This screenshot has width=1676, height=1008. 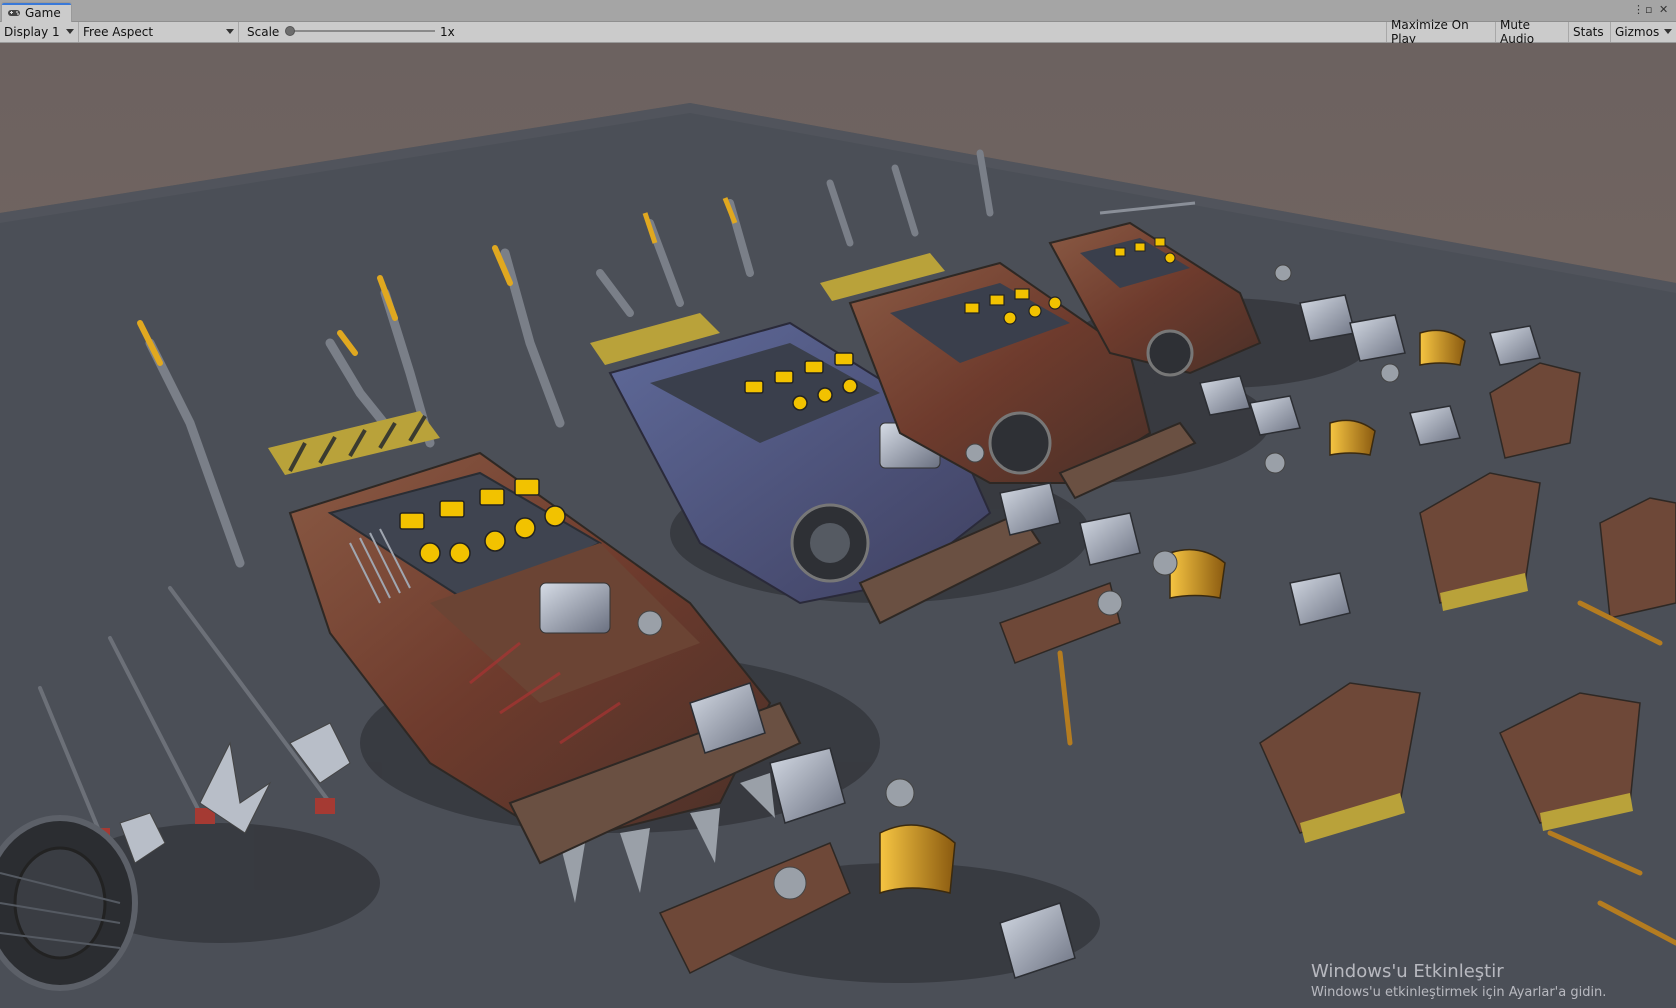 I want to click on maximize-on-play-label: Maximize On Play, so click(x=1430, y=32).